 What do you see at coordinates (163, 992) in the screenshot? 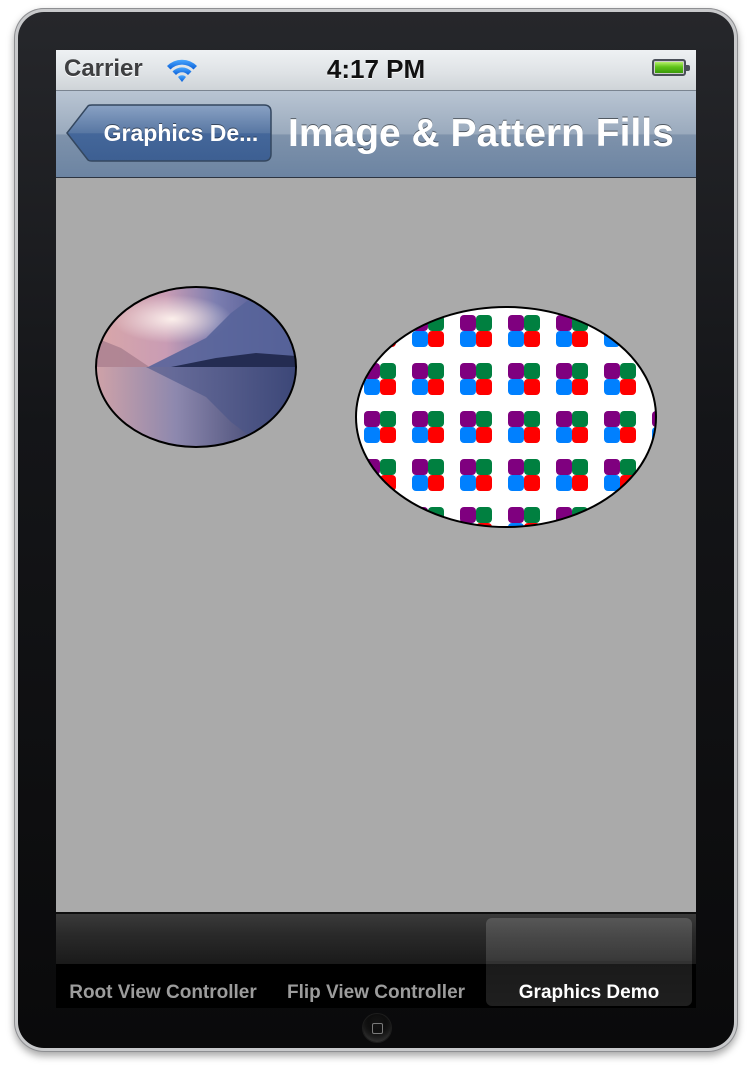
I see `tab-label: Root View Controller` at bounding box center [163, 992].